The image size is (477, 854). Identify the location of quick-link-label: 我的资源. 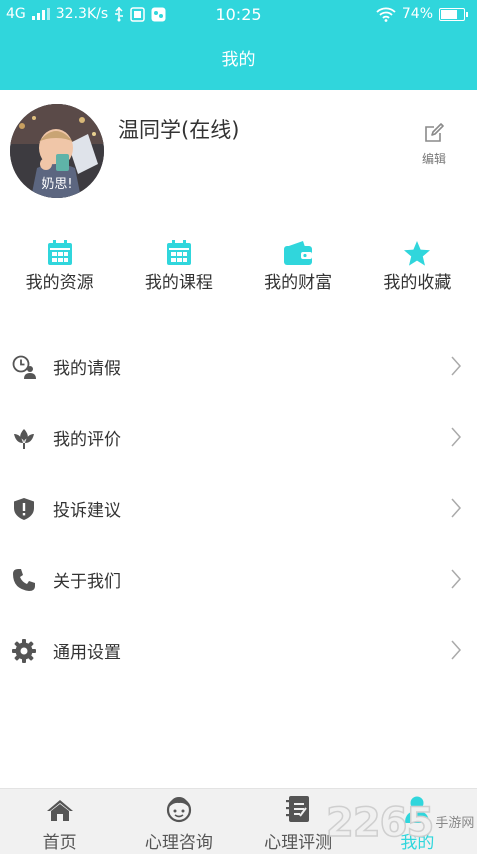
(59, 283).